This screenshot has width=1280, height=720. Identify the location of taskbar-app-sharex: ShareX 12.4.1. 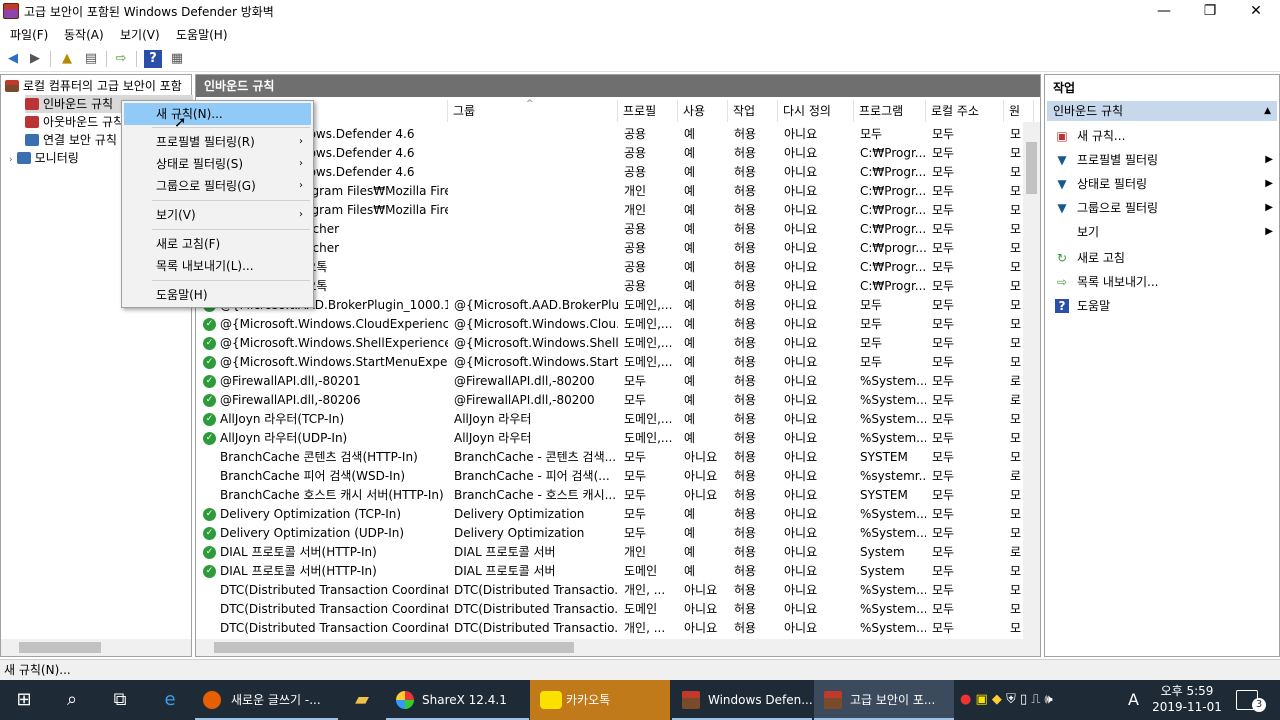
(457, 700).